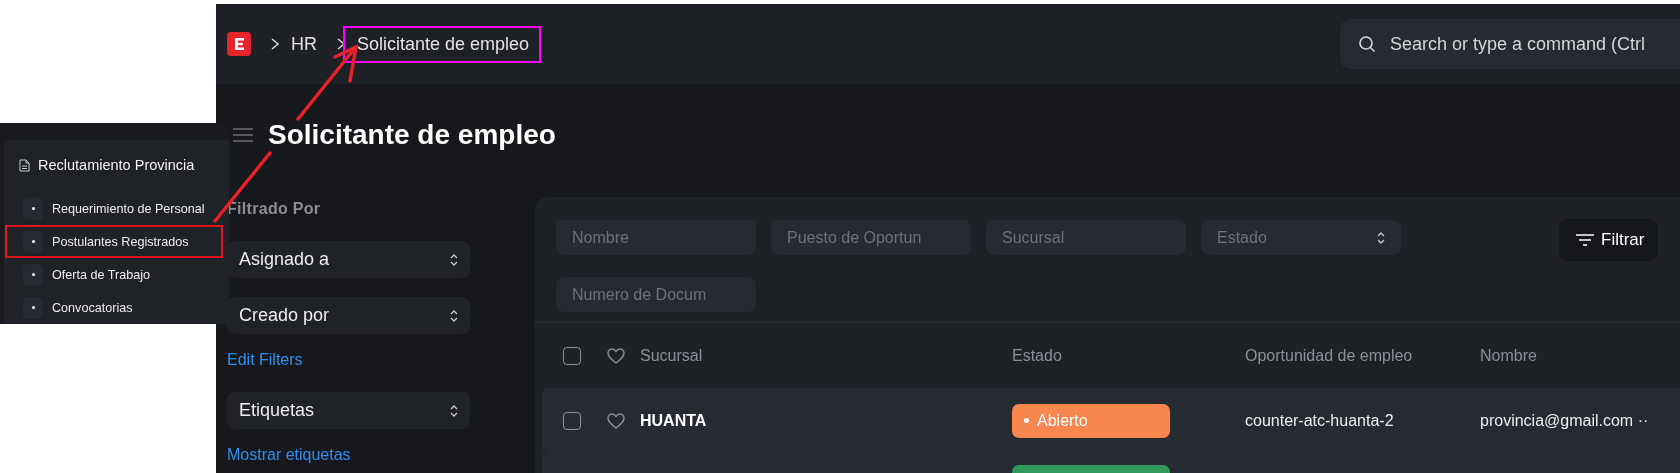 The height and width of the screenshot is (473, 1680). I want to click on document-icon, so click(24, 165).